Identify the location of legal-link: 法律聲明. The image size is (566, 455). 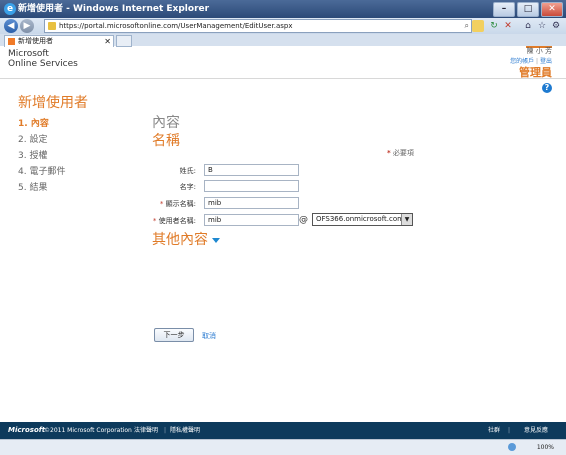
(146, 430).